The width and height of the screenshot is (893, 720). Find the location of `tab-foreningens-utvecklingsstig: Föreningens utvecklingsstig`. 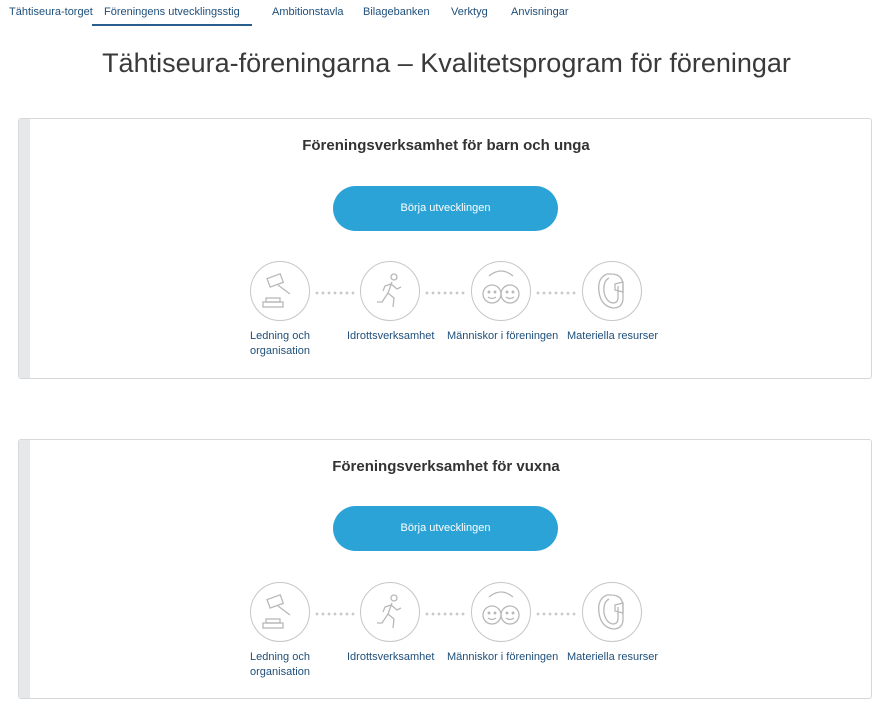

tab-foreningens-utvecklingsstig: Föreningens utvecklingsstig is located at coordinates (172, 13).